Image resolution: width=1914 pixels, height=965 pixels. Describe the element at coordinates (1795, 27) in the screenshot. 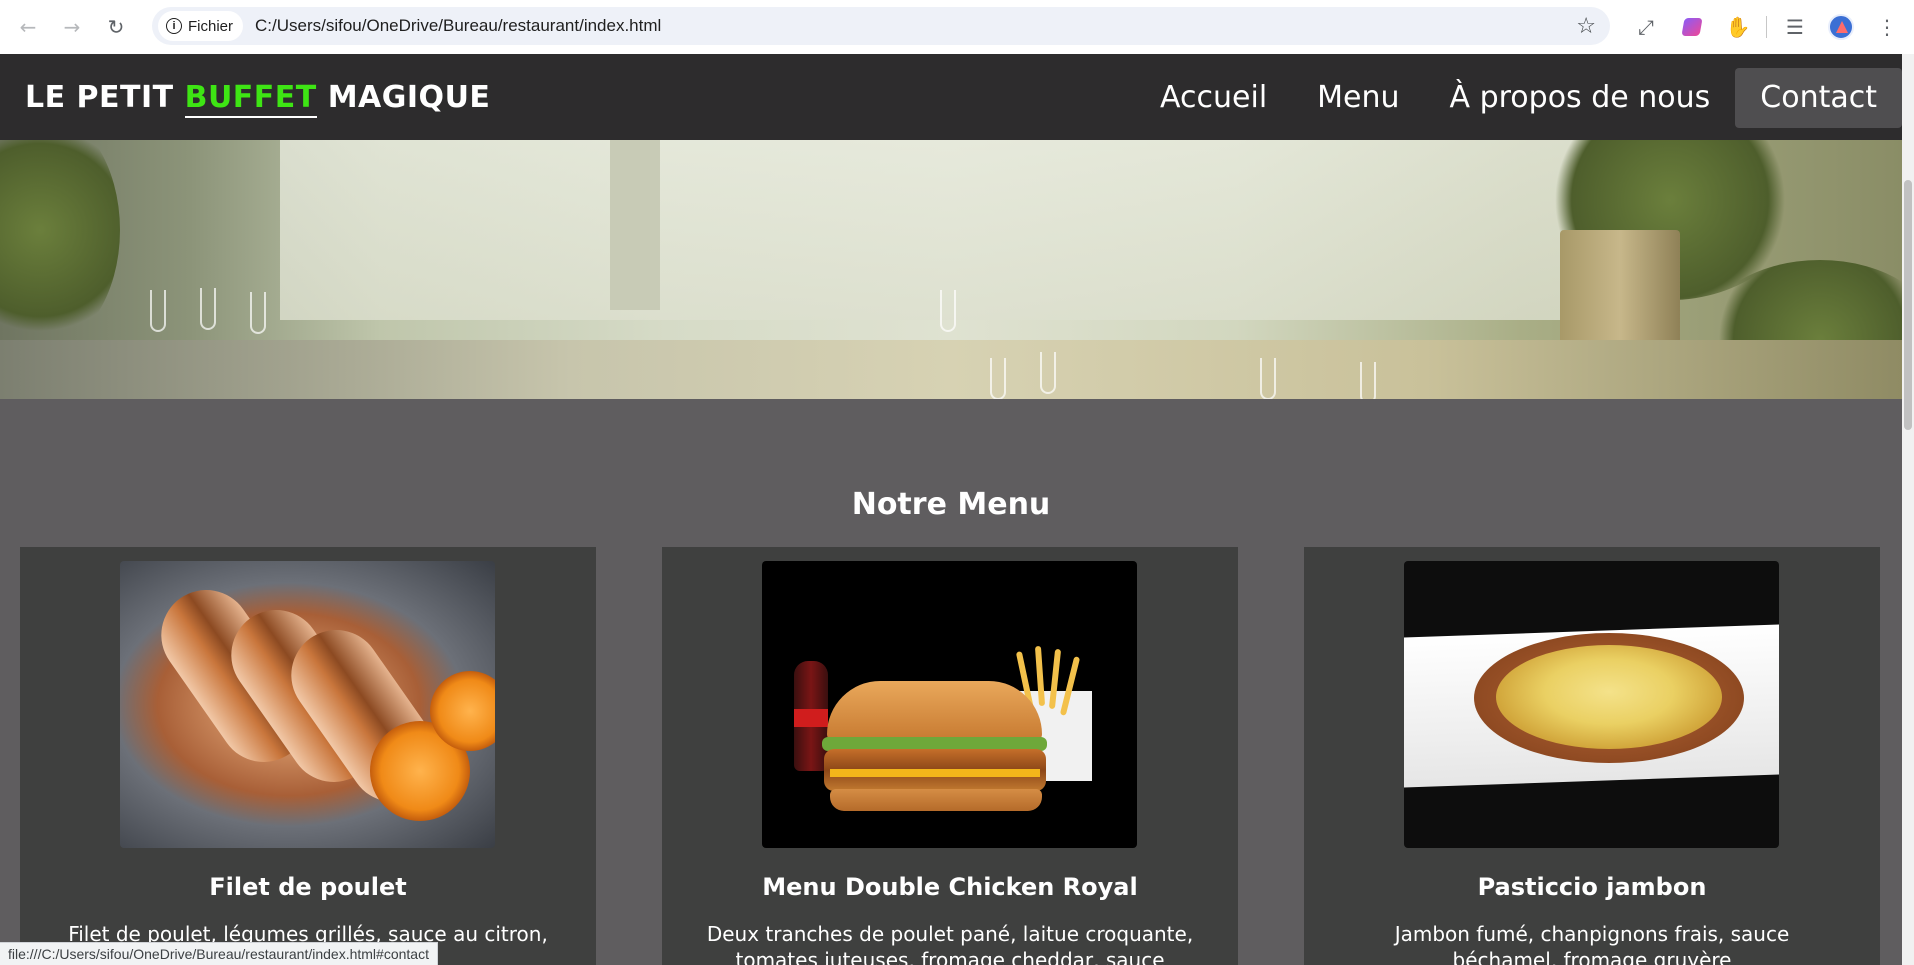

I see `media-queue-icon: ☰` at that location.